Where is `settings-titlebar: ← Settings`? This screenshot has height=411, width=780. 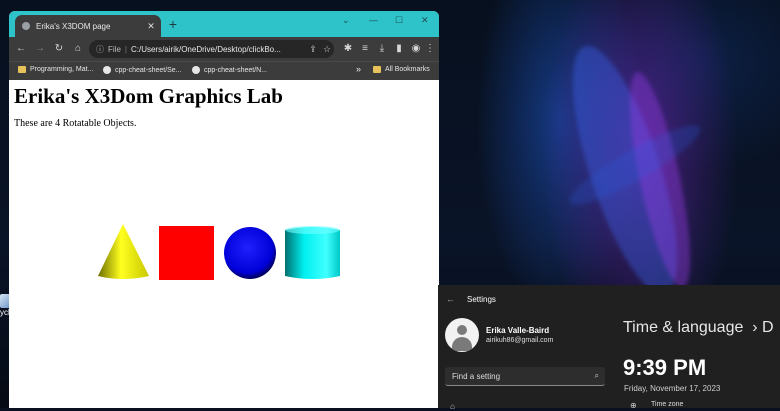
settings-titlebar: ← Settings is located at coordinates (471, 299).